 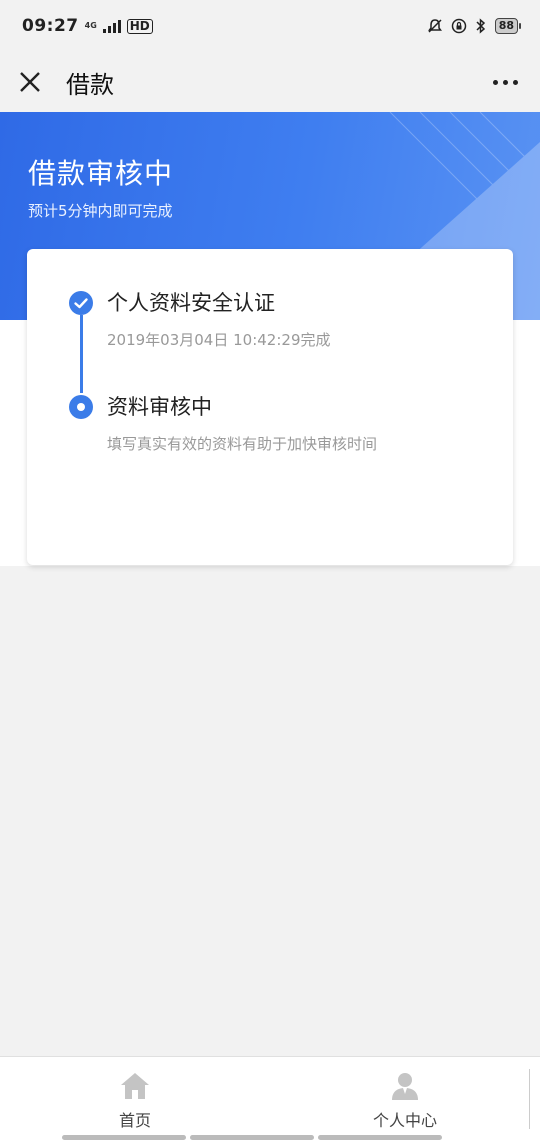 What do you see at coordinates (101, 173) in the screenshot?
I see `banner-title: 借款审核中` at bounding box center [101, 173].